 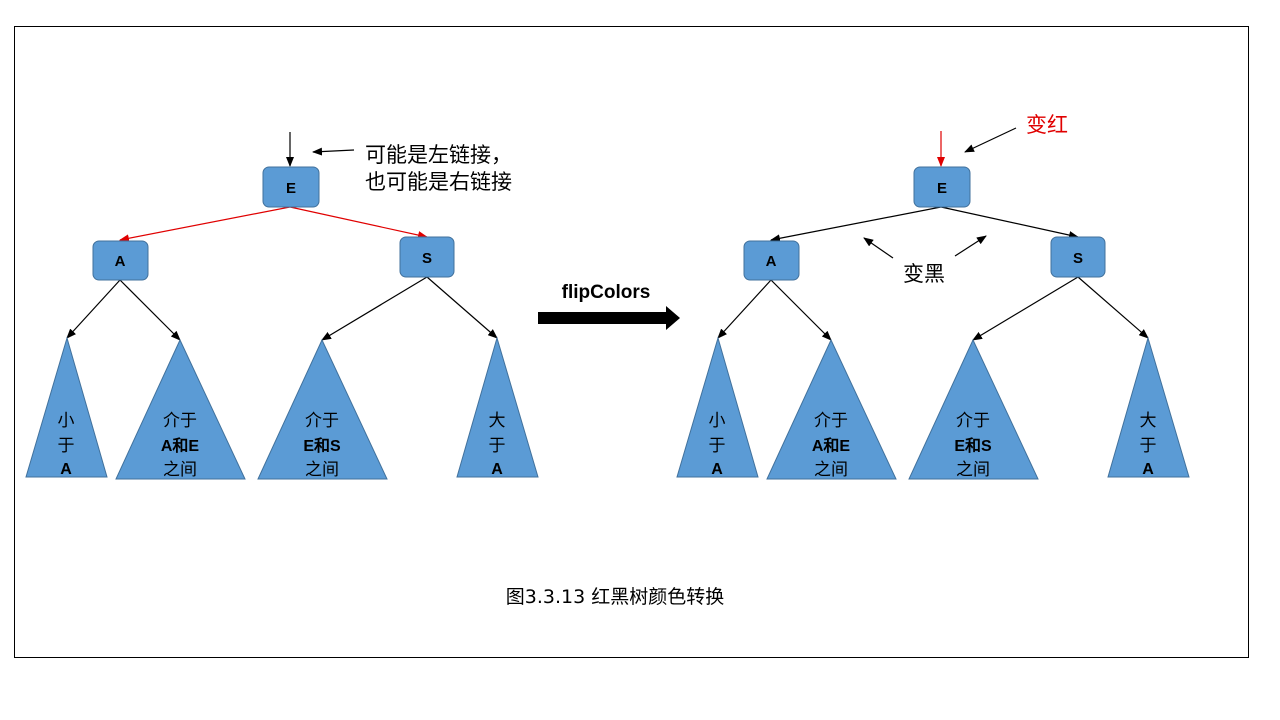 I want to click on left-subtree-3-line3: 之间, so click(x=322, y=470).